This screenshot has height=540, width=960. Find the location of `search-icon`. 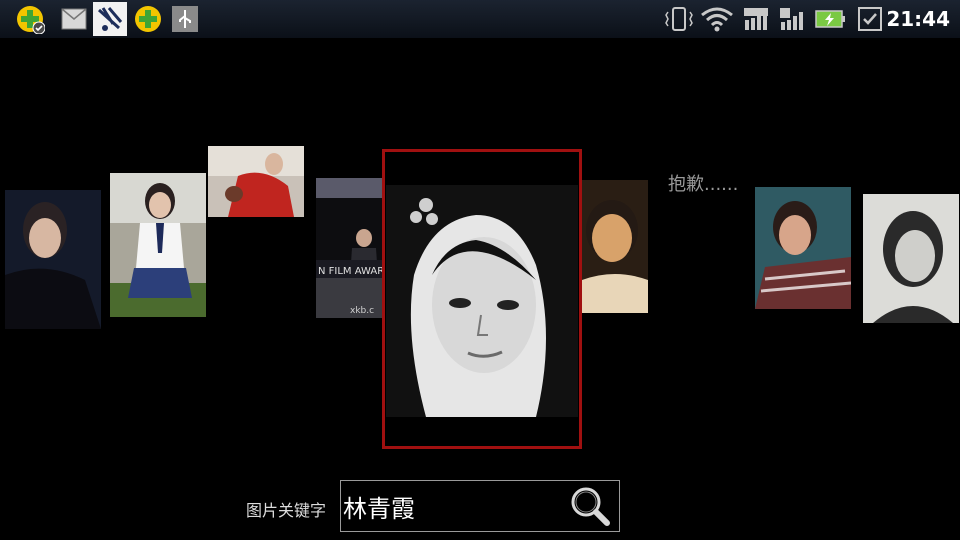

search-icon is located at coordinates (590, 506).